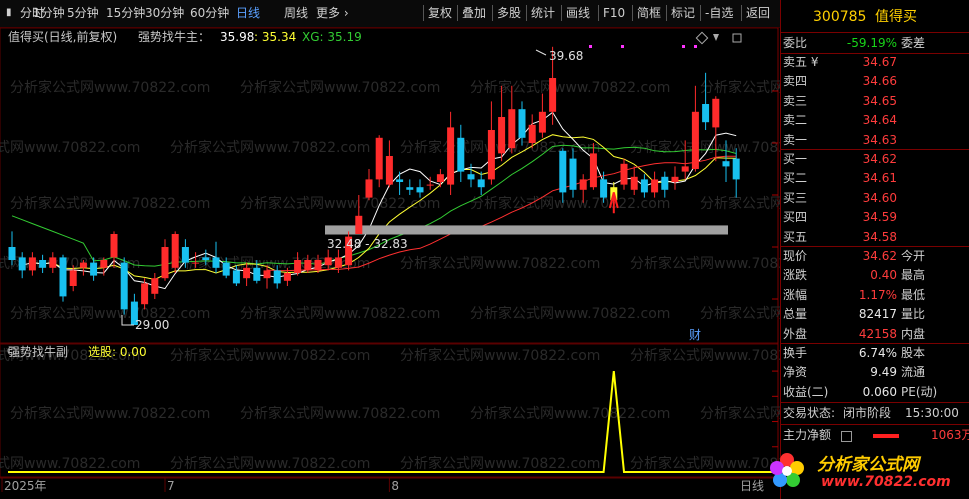 Image resolution: width=969 pixels, height=499 pixels. Describe the element at coordinates (869, 472) in the screenshot. I see `brand-logo: 分析家公式网 www.70822.com` at that location.